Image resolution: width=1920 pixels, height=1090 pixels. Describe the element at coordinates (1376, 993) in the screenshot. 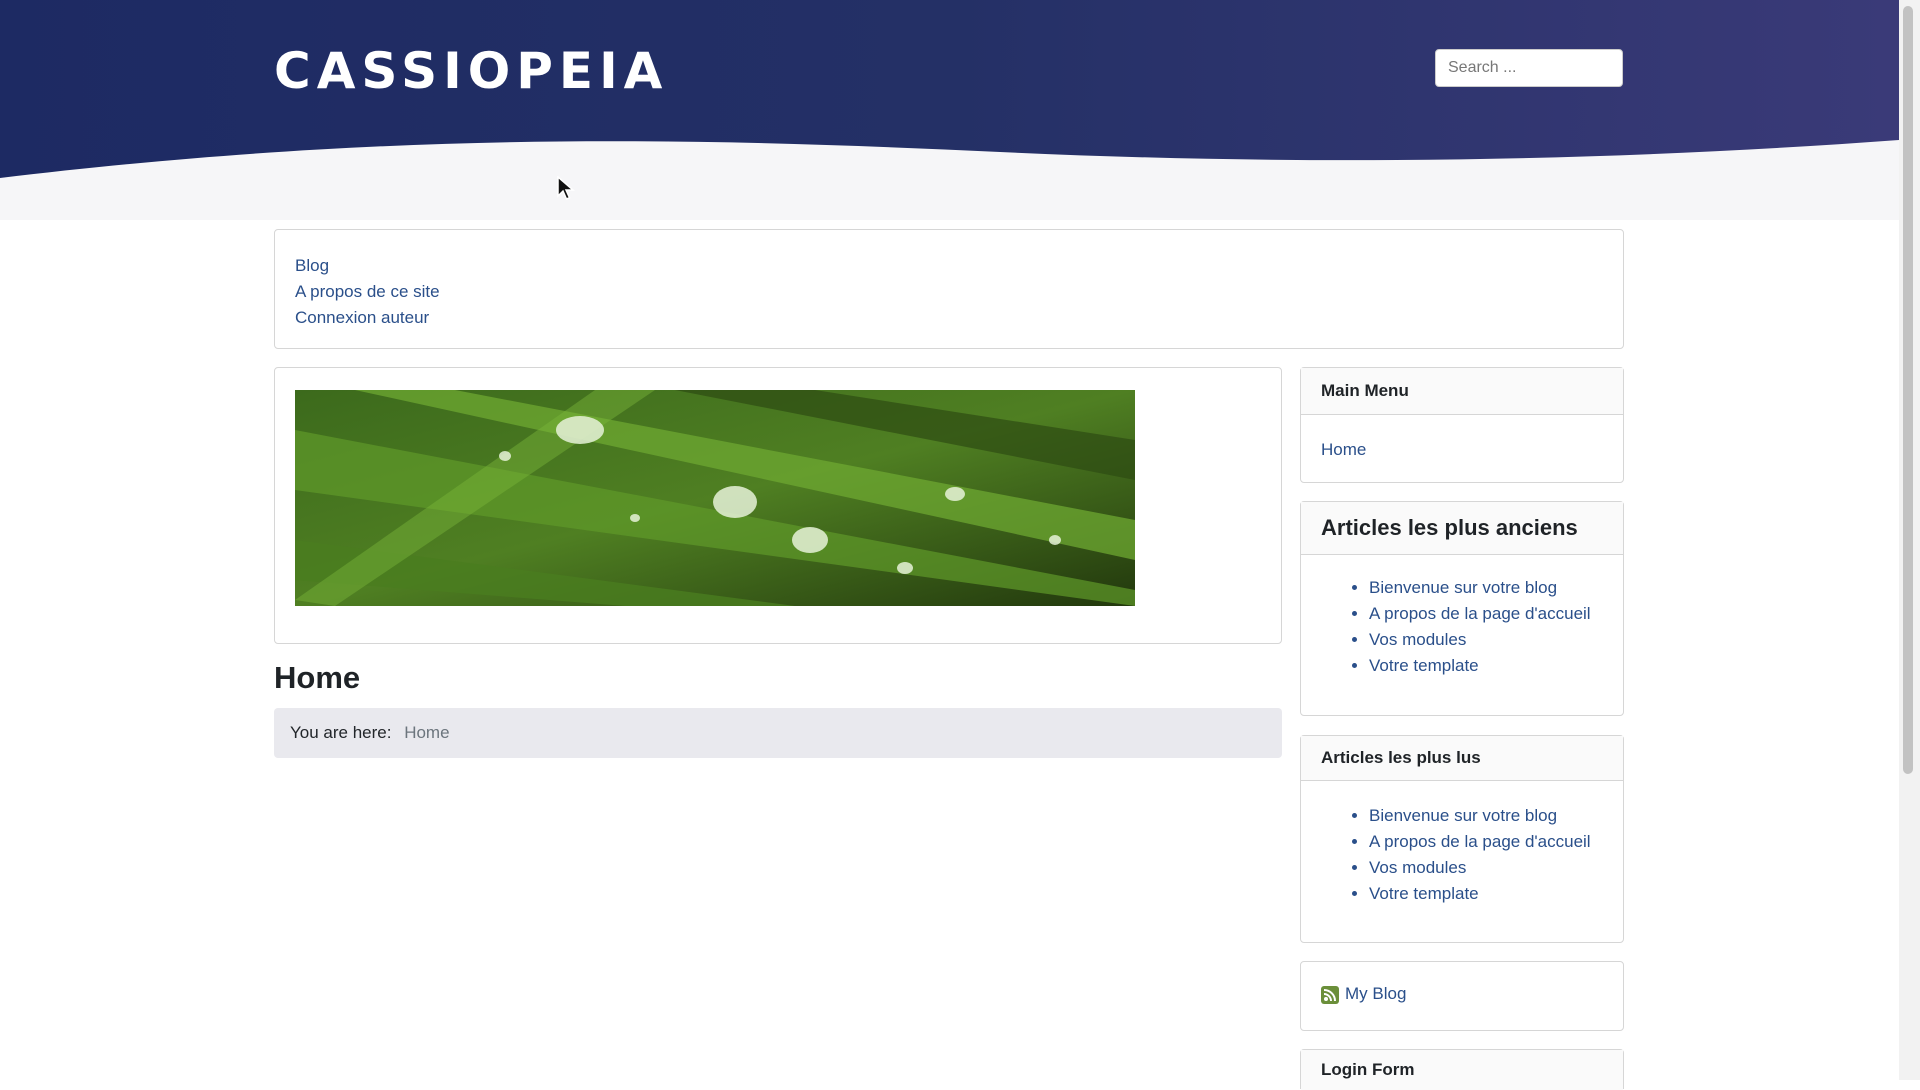

I see `my-blog-label: My Blog` at that location.